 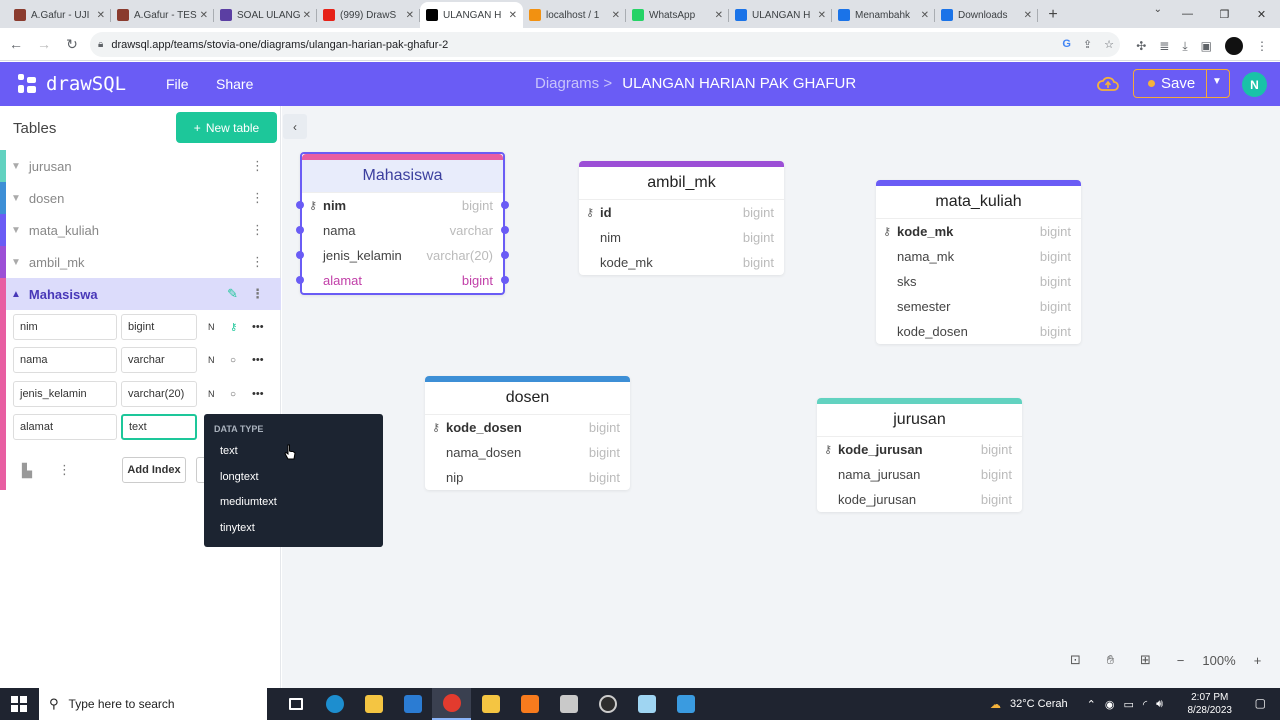 I want to click on minimize-icon: —, so click(x=1187, y=14).